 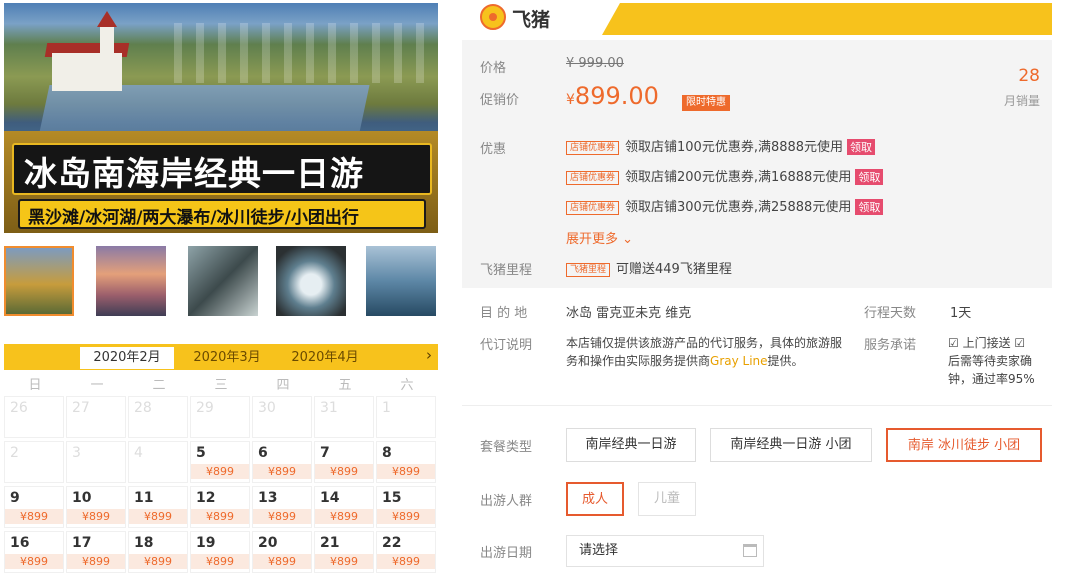 I want to click on calendar-day: 14 ¥899, so click(x=344, y=507).